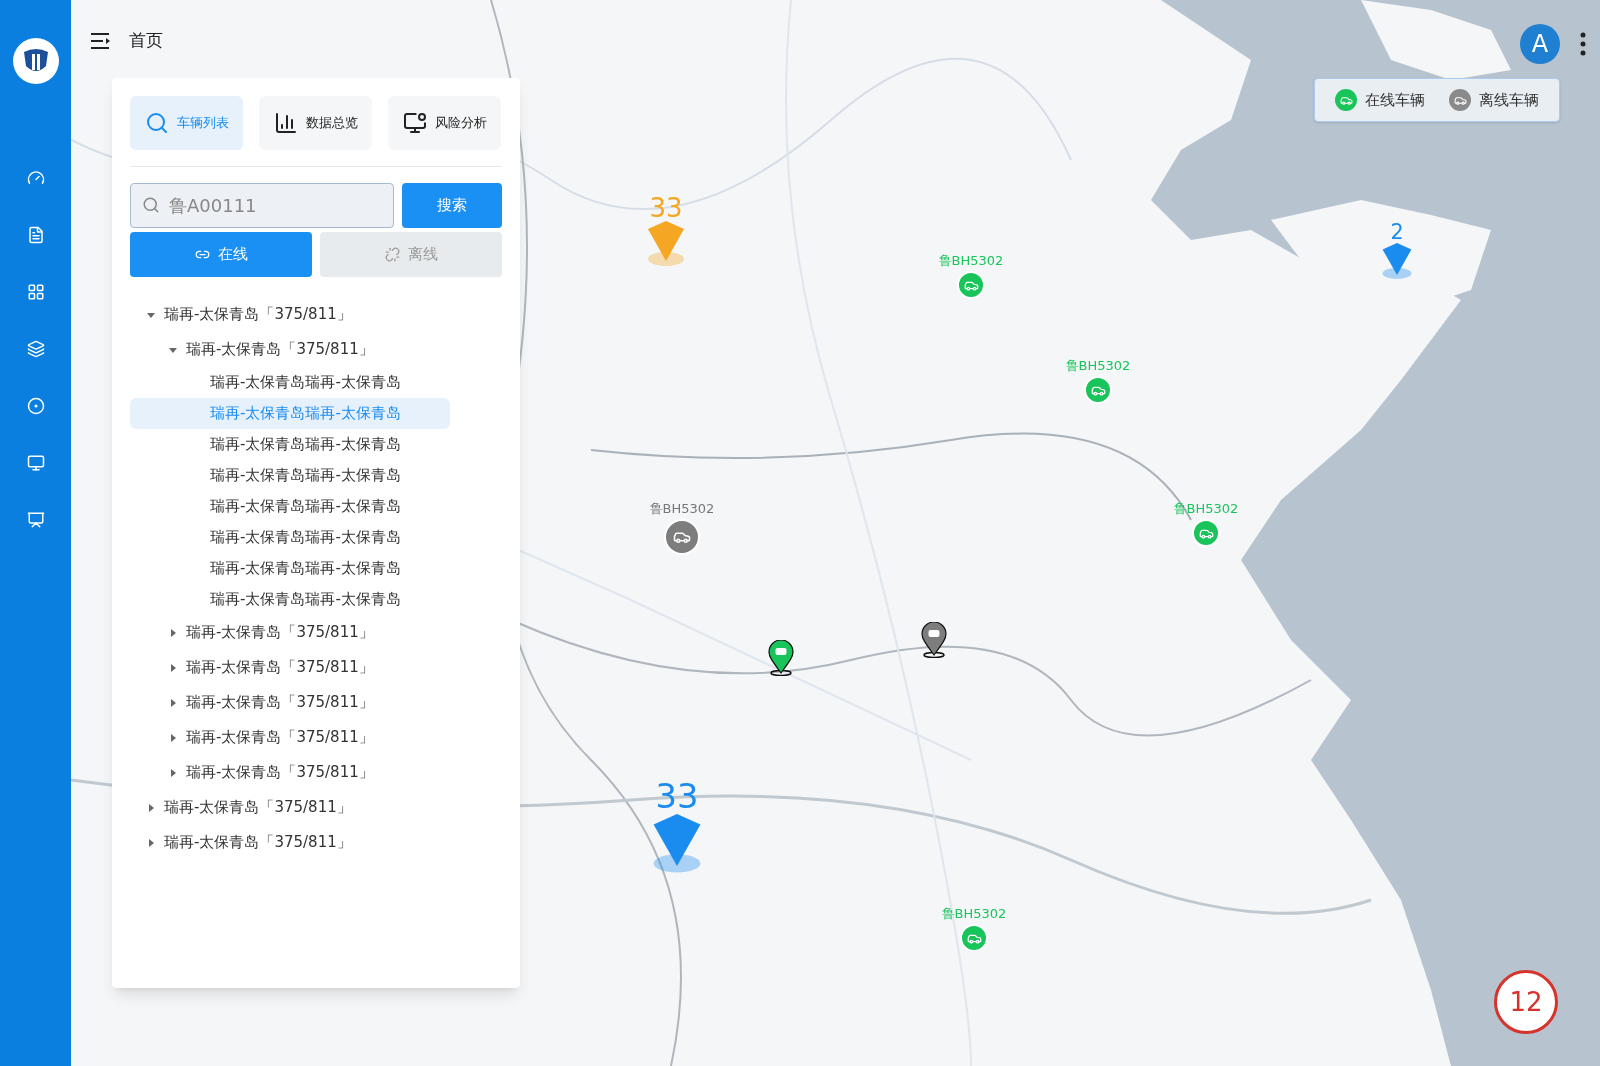  I want to click on layers-icon, so click(35, 349).